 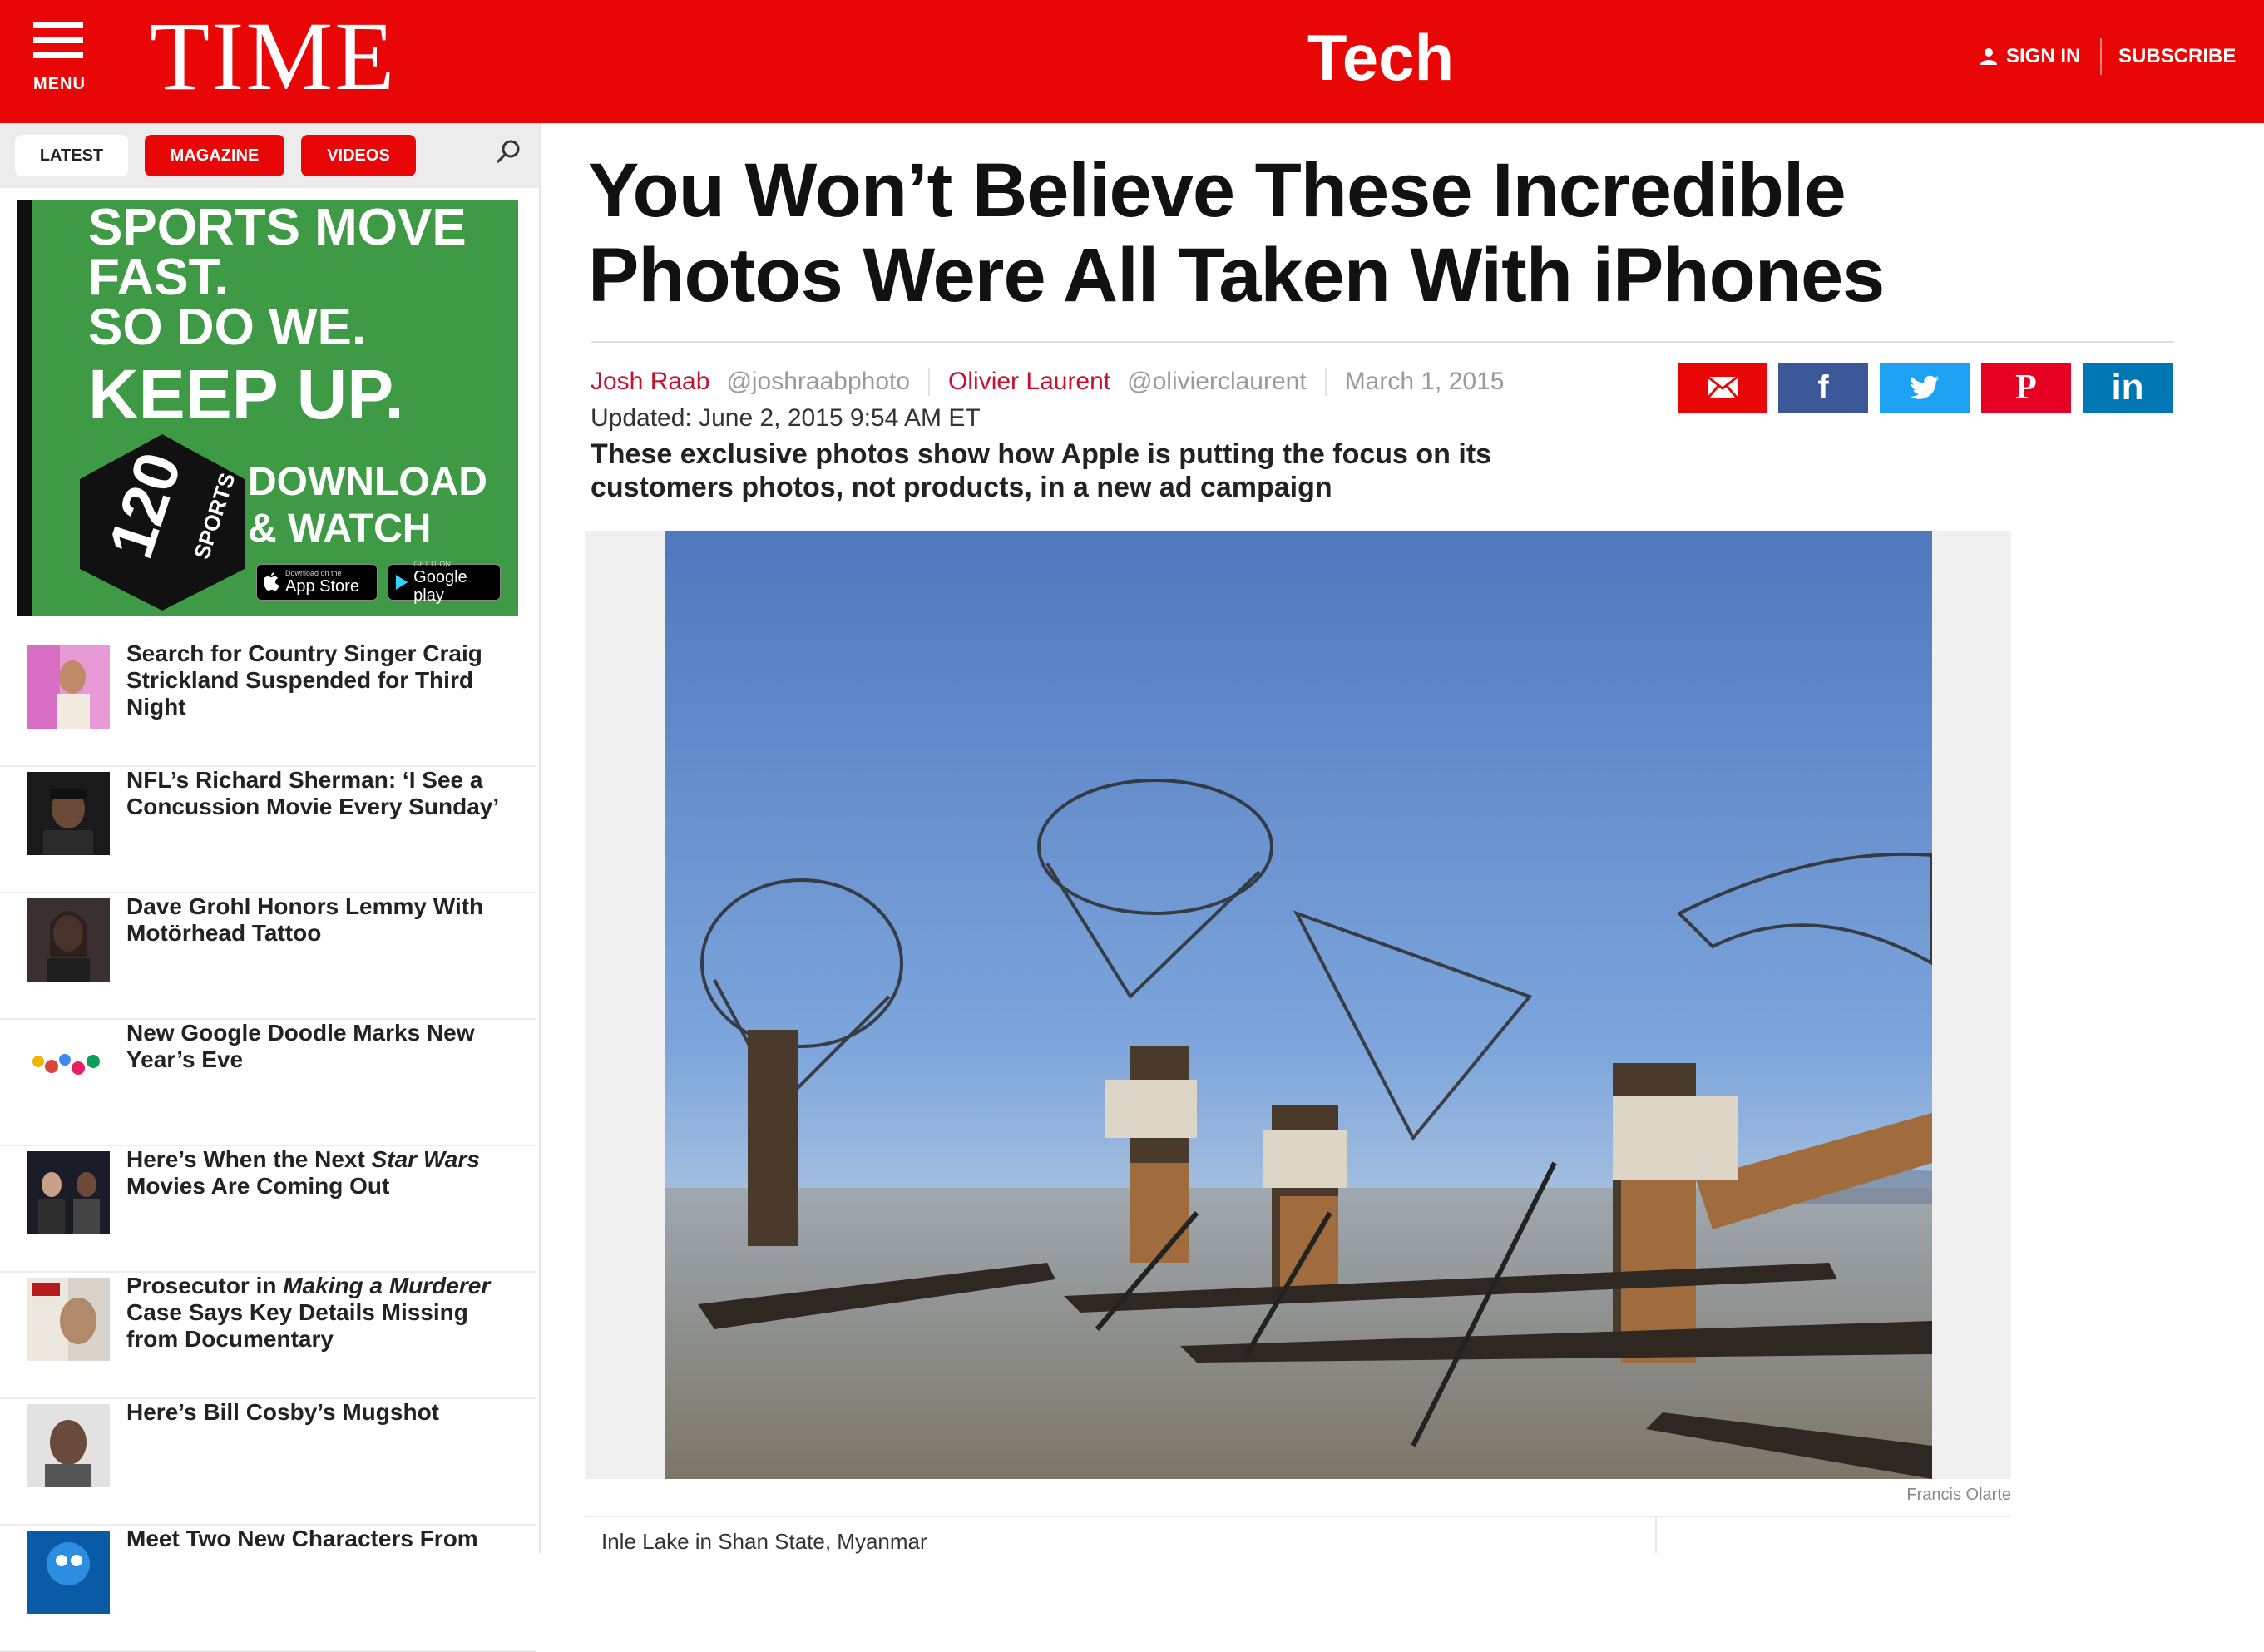 I want to click on app-store-small: Download on the, so click(x=314, y=573).